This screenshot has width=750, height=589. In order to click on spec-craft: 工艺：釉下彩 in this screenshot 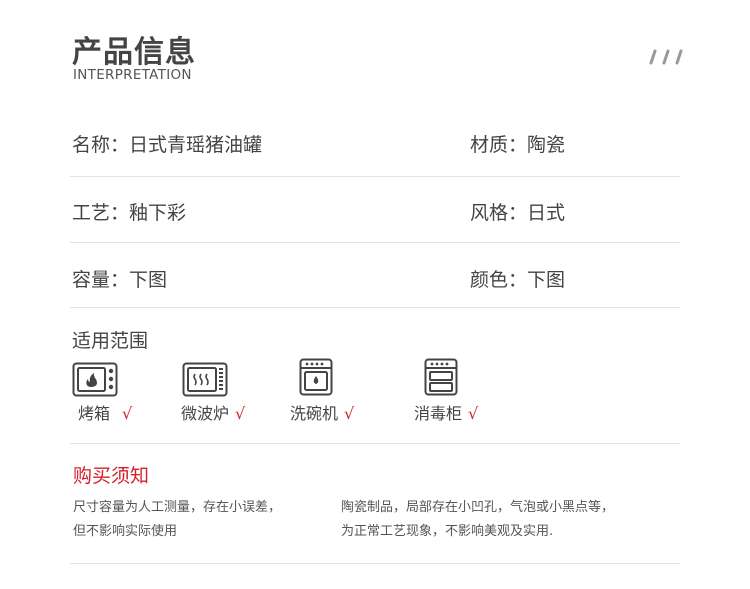, I will do `click(129, 213)`.